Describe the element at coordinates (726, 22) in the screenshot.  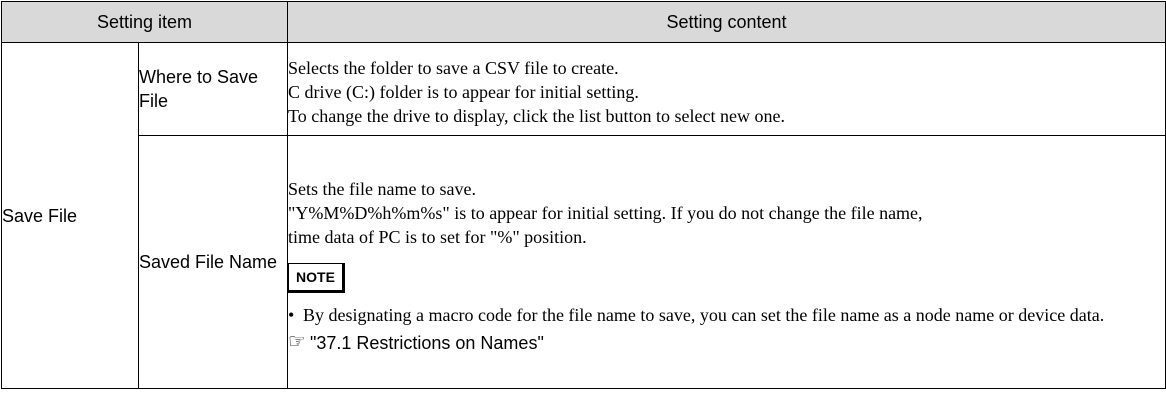
I see `header-setting-content: Setting content` at that location.